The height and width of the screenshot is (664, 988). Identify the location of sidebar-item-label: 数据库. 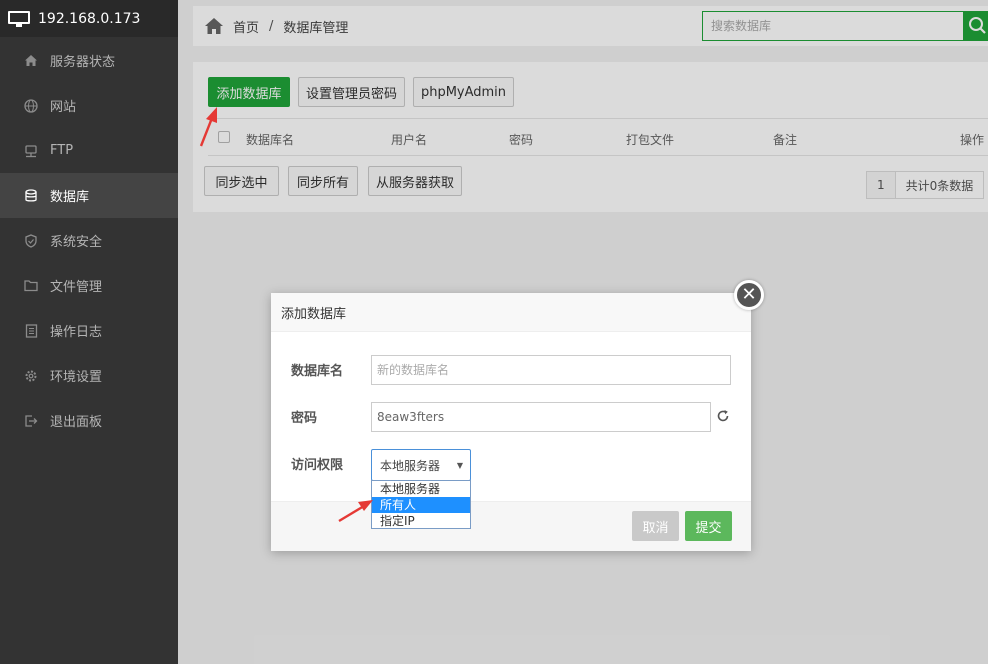
(70, 197).